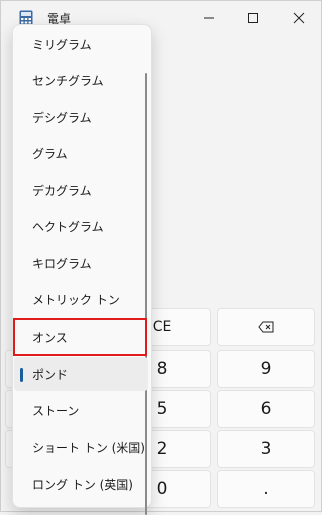  What do you see at coordinates (81, 117) in the screenshot?
I see `unit-option: デシグラム` at bounding box center [81, 117].